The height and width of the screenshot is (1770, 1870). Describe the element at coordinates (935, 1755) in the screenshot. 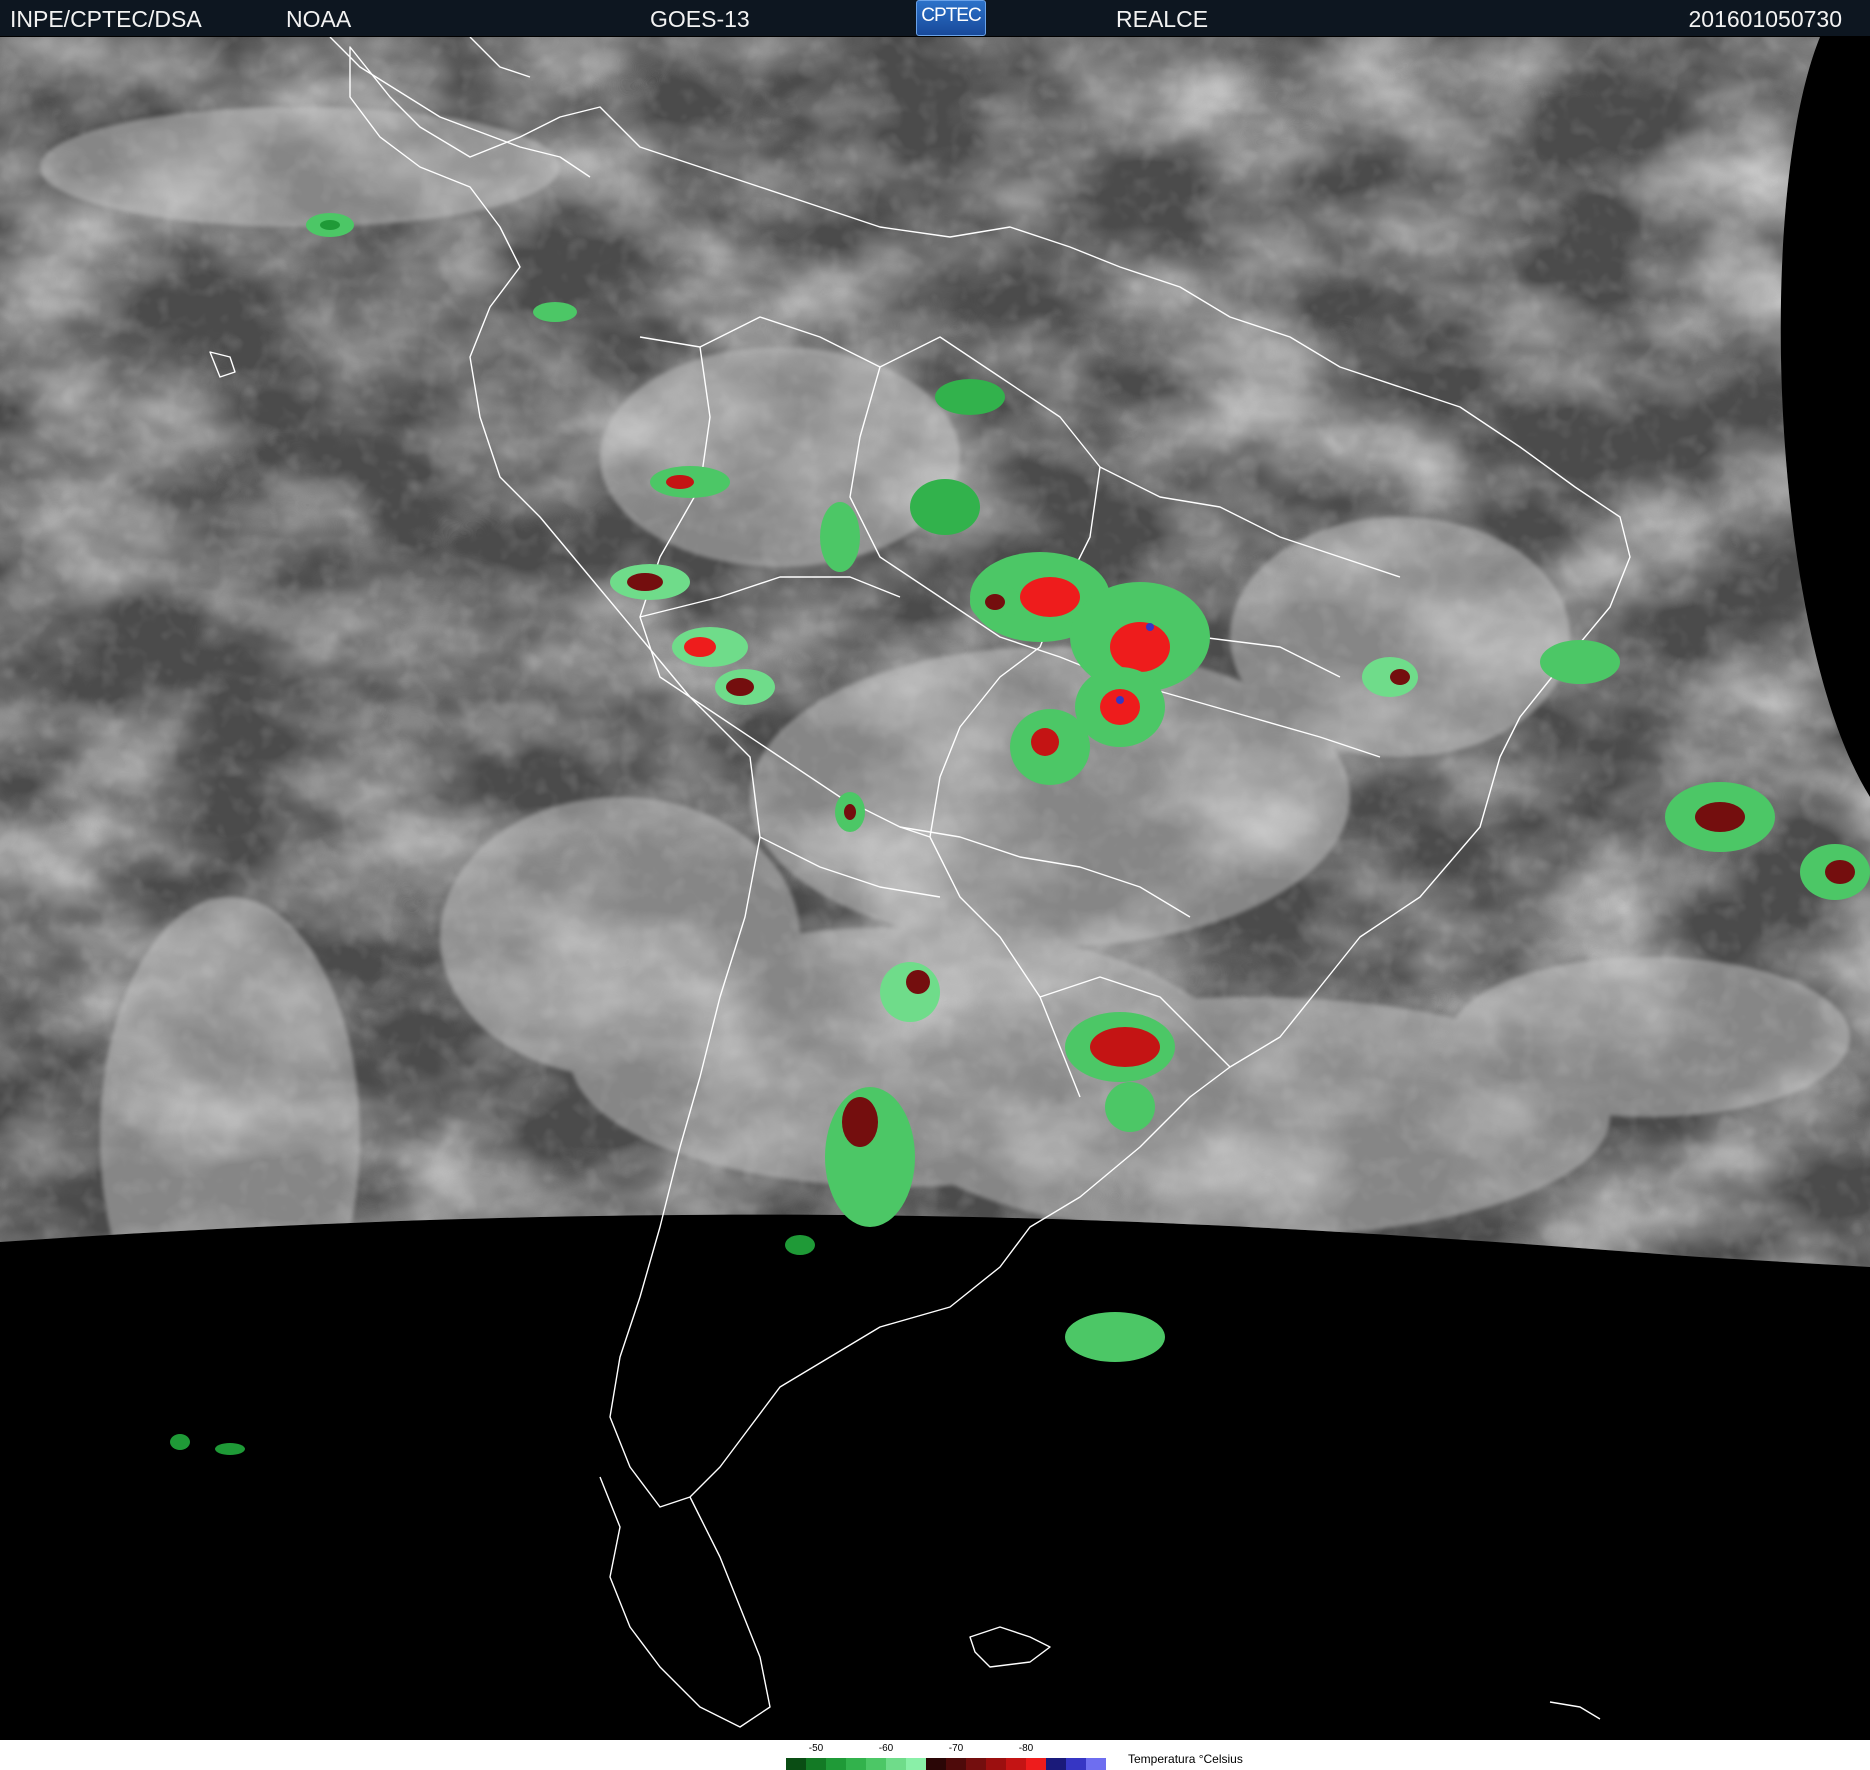

I see `legend-footer: Temperatura °Celsius -50 -60 -70 -80` at that location.